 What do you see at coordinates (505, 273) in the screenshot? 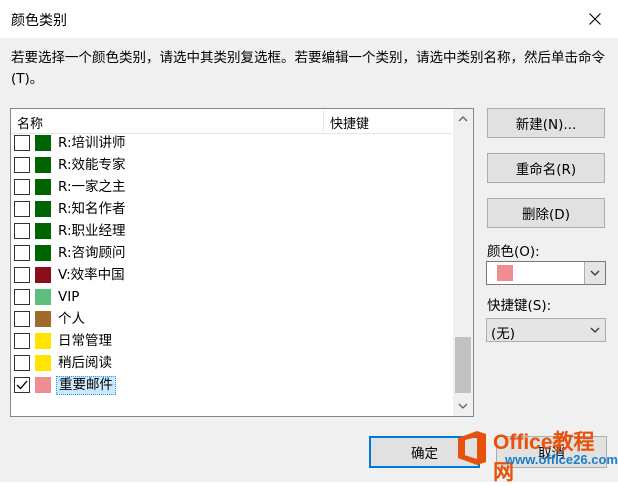
I see `selected-color-swatch` at bounding box center [505, 273].